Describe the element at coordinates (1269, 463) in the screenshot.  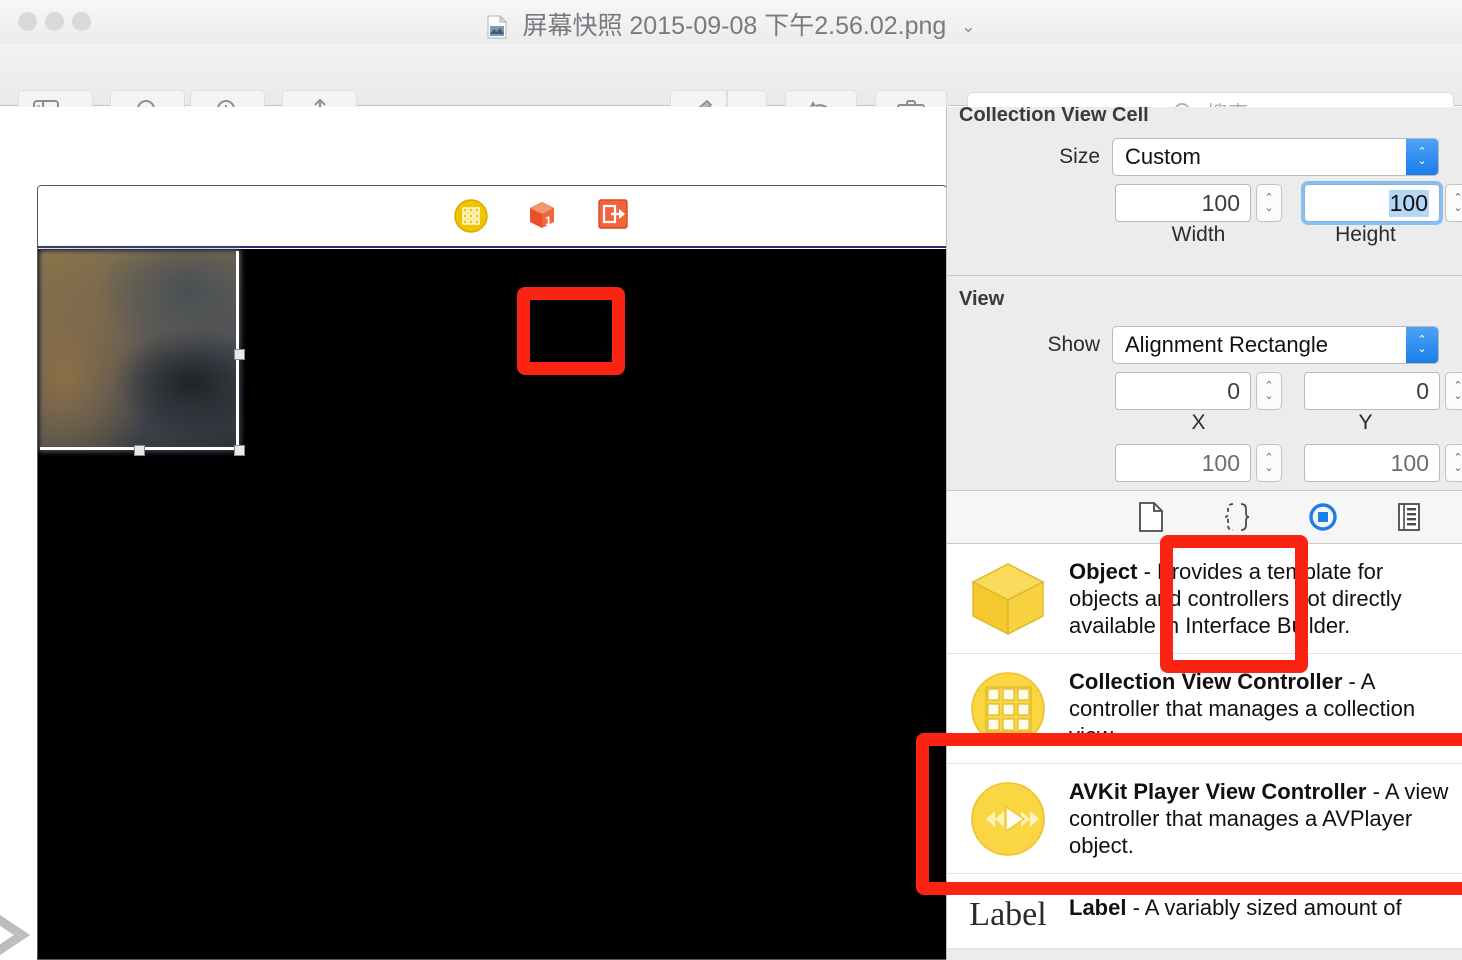
I see `view-width-stepper: ⌃ ⌄` at that location.